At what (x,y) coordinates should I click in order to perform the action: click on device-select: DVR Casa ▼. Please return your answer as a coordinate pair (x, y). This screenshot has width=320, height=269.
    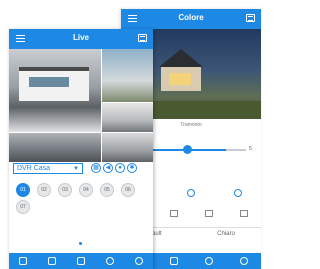
    Looking at the image, I should click on (48, 168).